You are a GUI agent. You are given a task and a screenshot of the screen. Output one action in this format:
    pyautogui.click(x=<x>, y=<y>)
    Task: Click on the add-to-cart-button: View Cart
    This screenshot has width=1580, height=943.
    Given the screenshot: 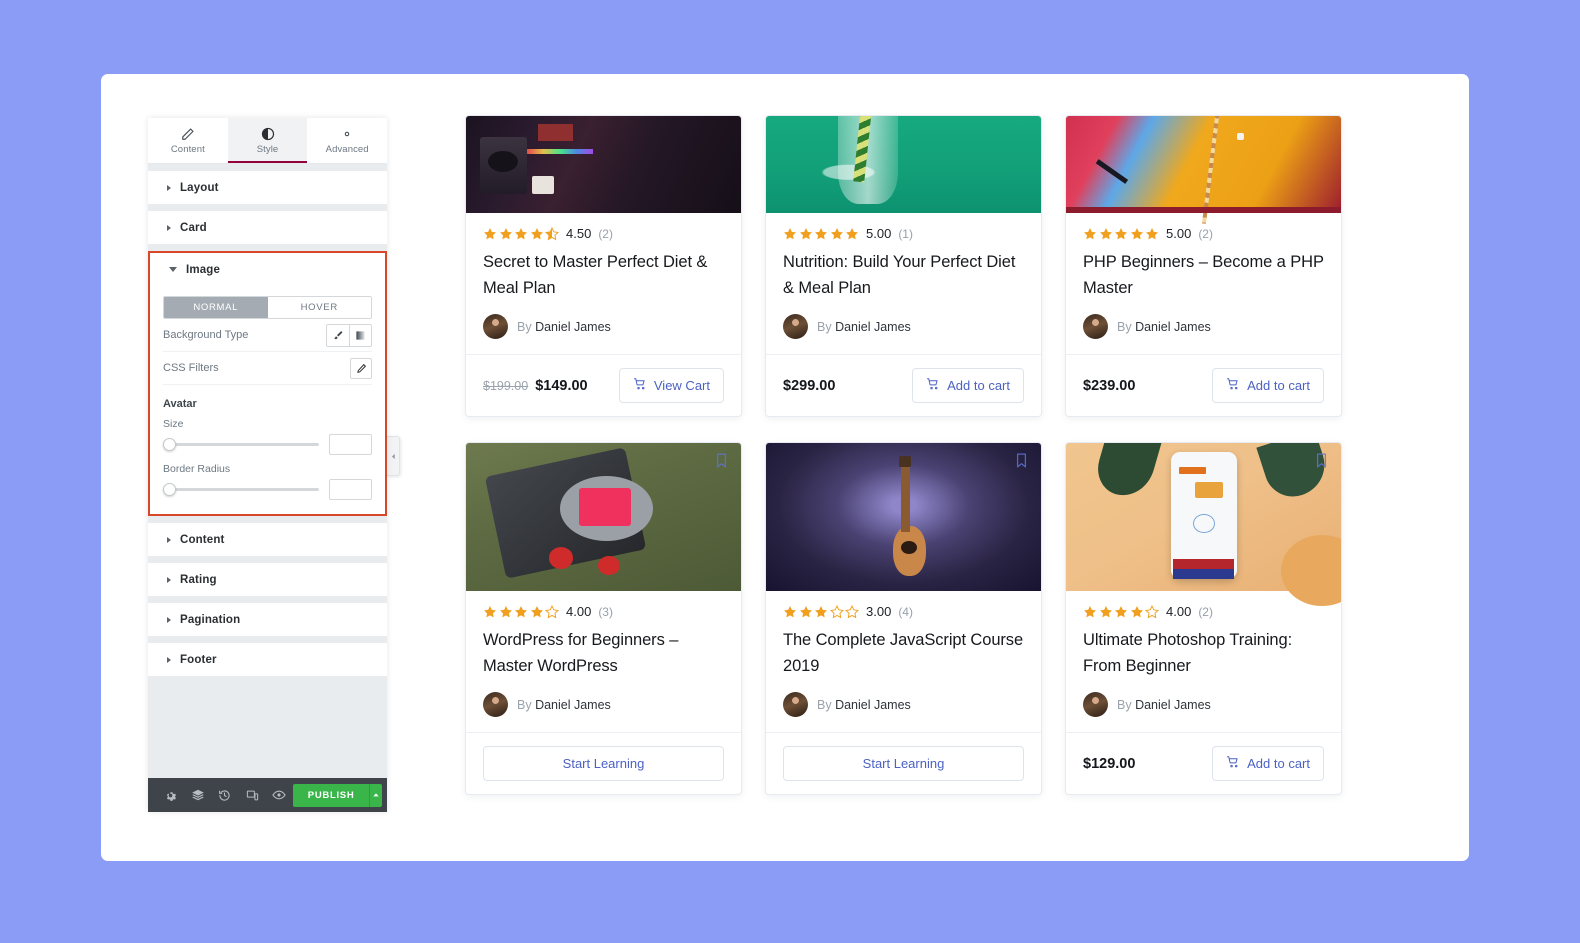 What is the action you would take?
    pyautogui.click(x=671, y=386)
    